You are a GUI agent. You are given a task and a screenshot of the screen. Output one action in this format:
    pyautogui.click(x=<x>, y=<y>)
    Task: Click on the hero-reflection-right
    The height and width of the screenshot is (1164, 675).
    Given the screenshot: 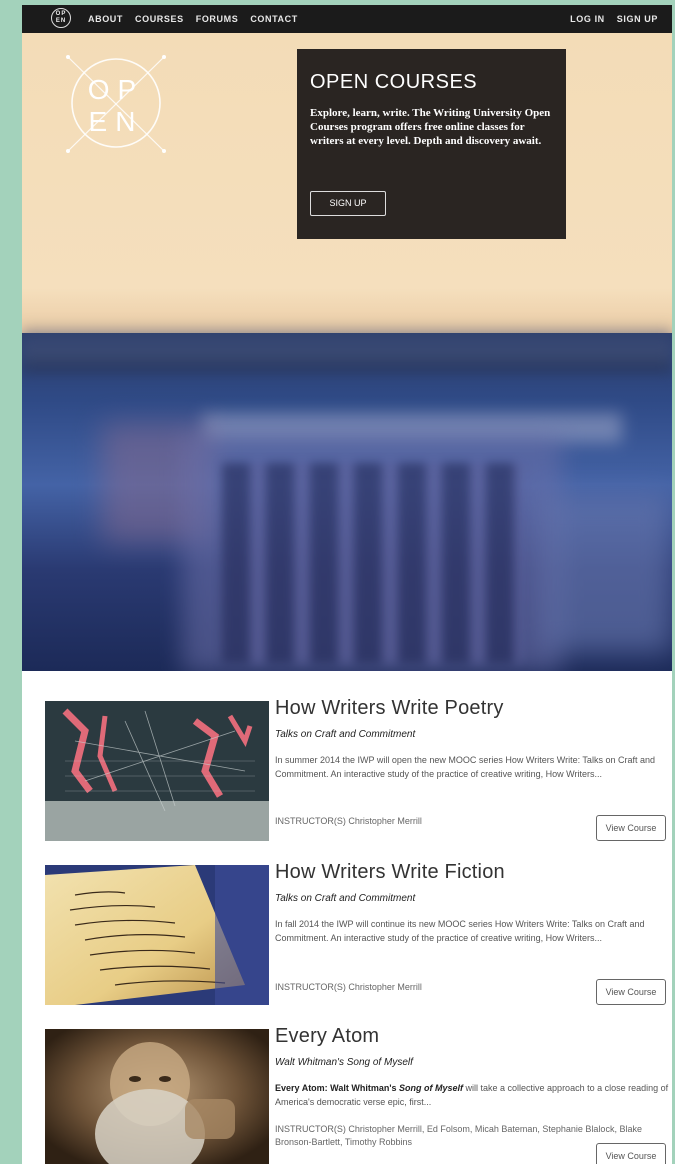 What is the action you would take?
    pyautogui.click(x=607, y=573)
    